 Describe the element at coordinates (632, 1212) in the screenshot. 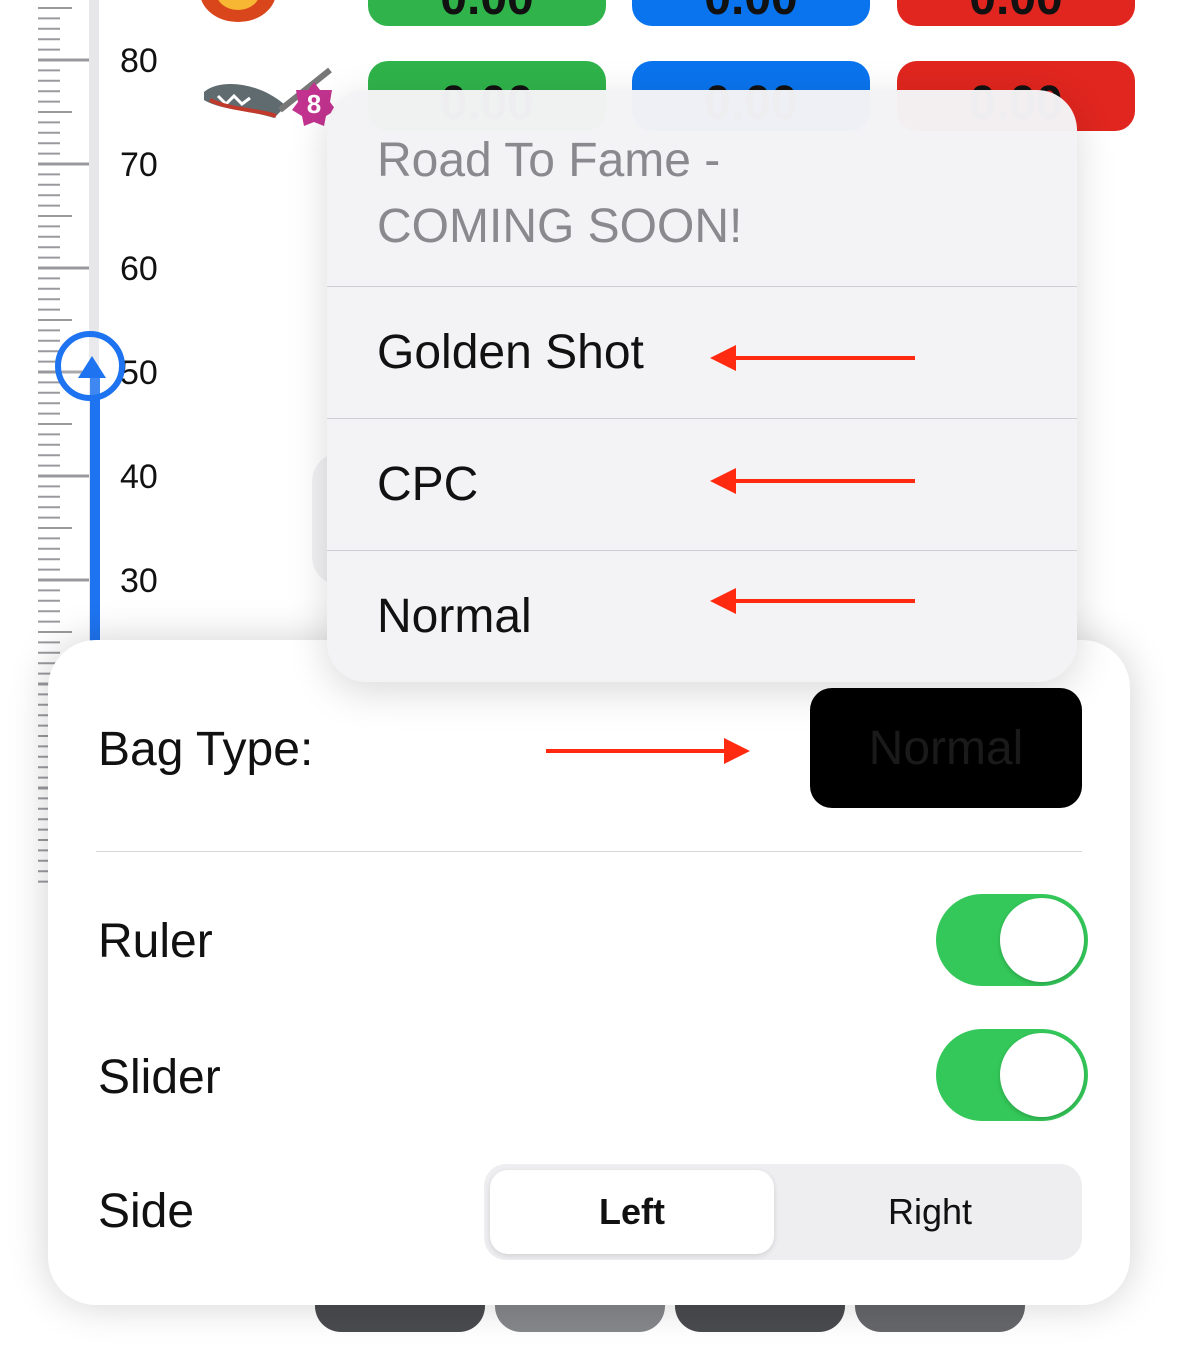

I see `side-option-left: Left` at that location.